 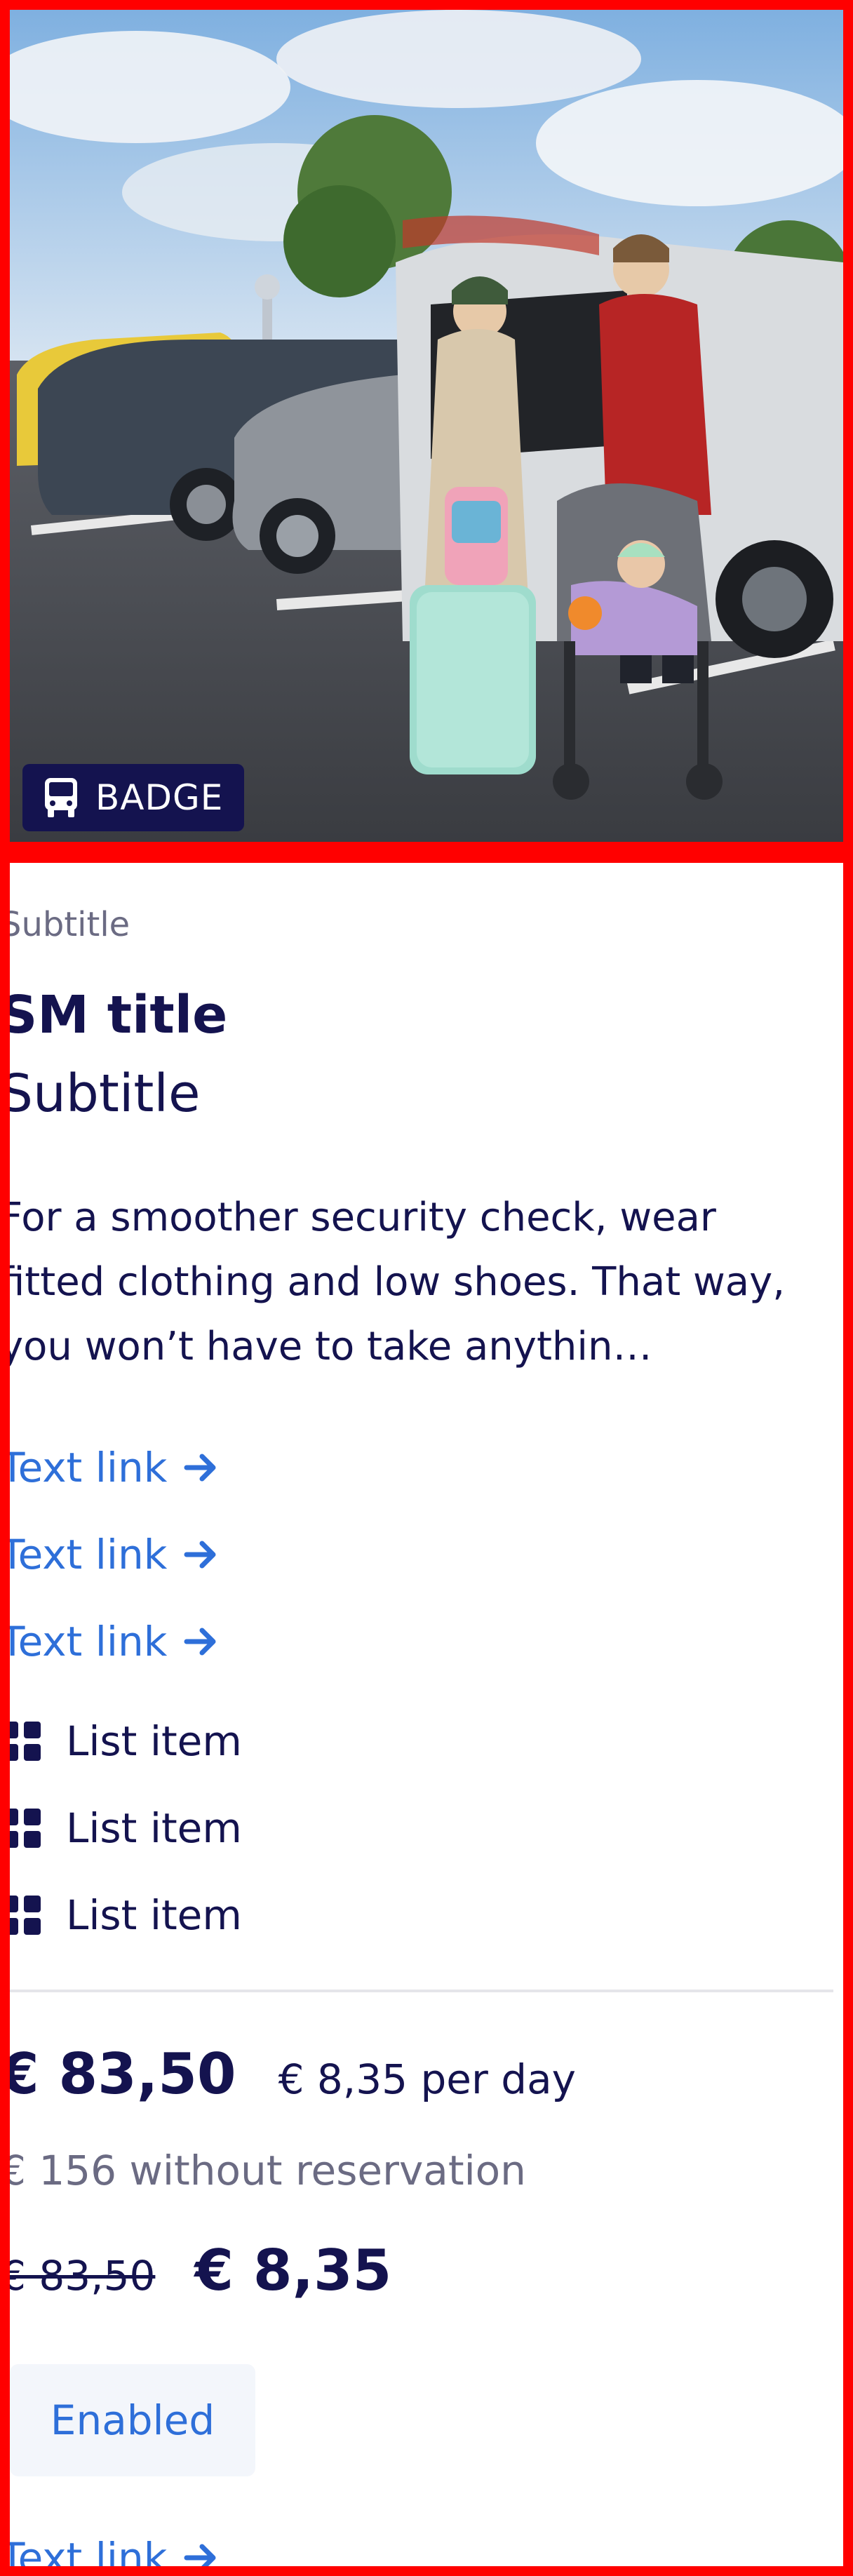 I want to click on bottom-text-link: Text link, so click(x=109, y=2545).